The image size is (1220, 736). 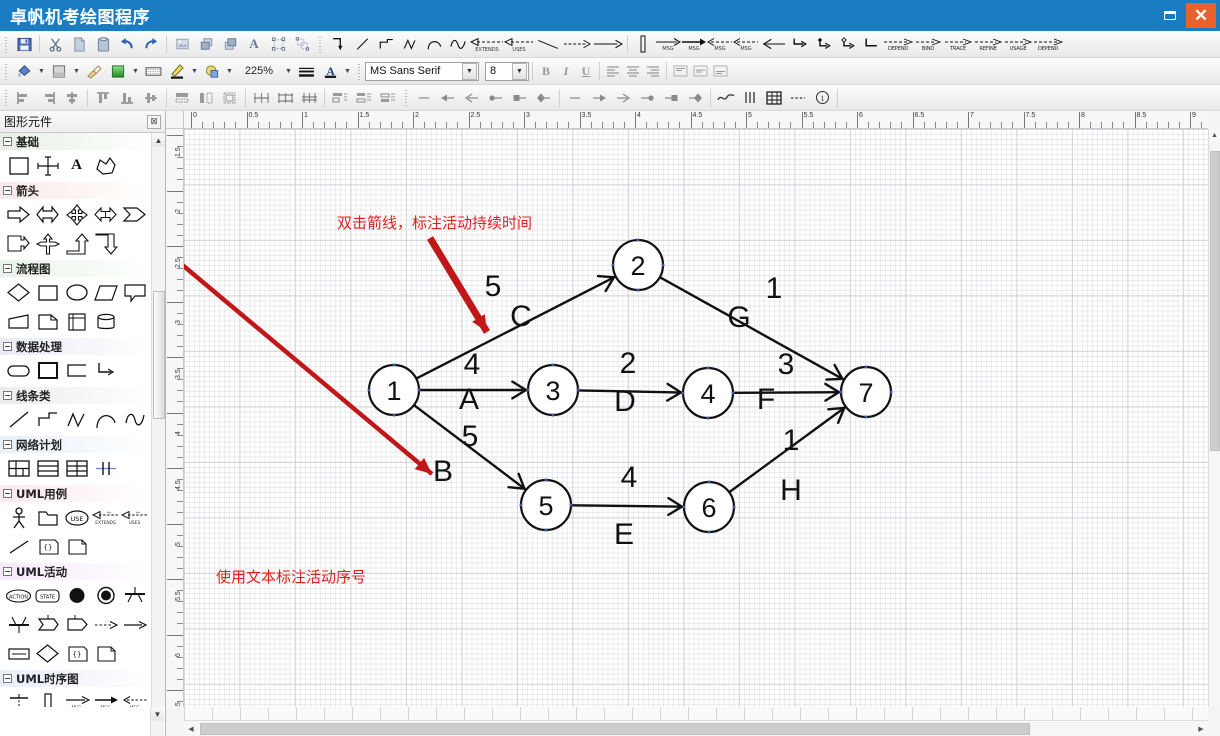 What do you see at coordinates (746, 44) in the screenshot?
I see `msg-return-tool-2: MSG` at bounding box center [746, 44].